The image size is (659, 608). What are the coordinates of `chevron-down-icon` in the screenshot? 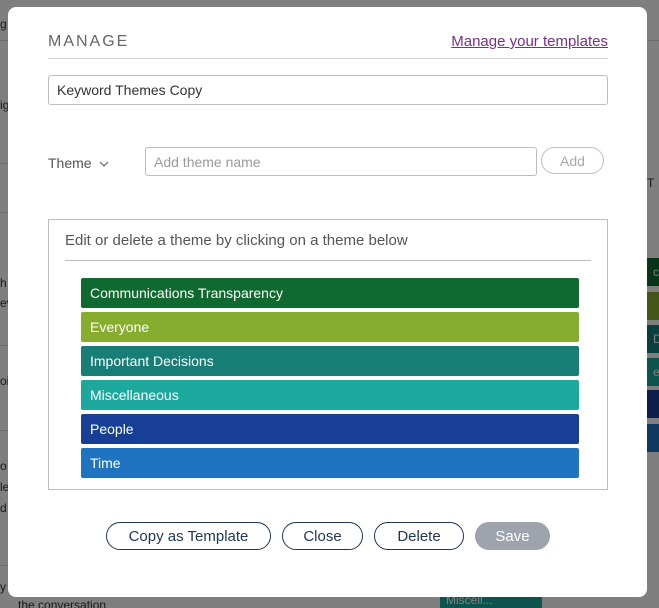 It's located at (104, 163).